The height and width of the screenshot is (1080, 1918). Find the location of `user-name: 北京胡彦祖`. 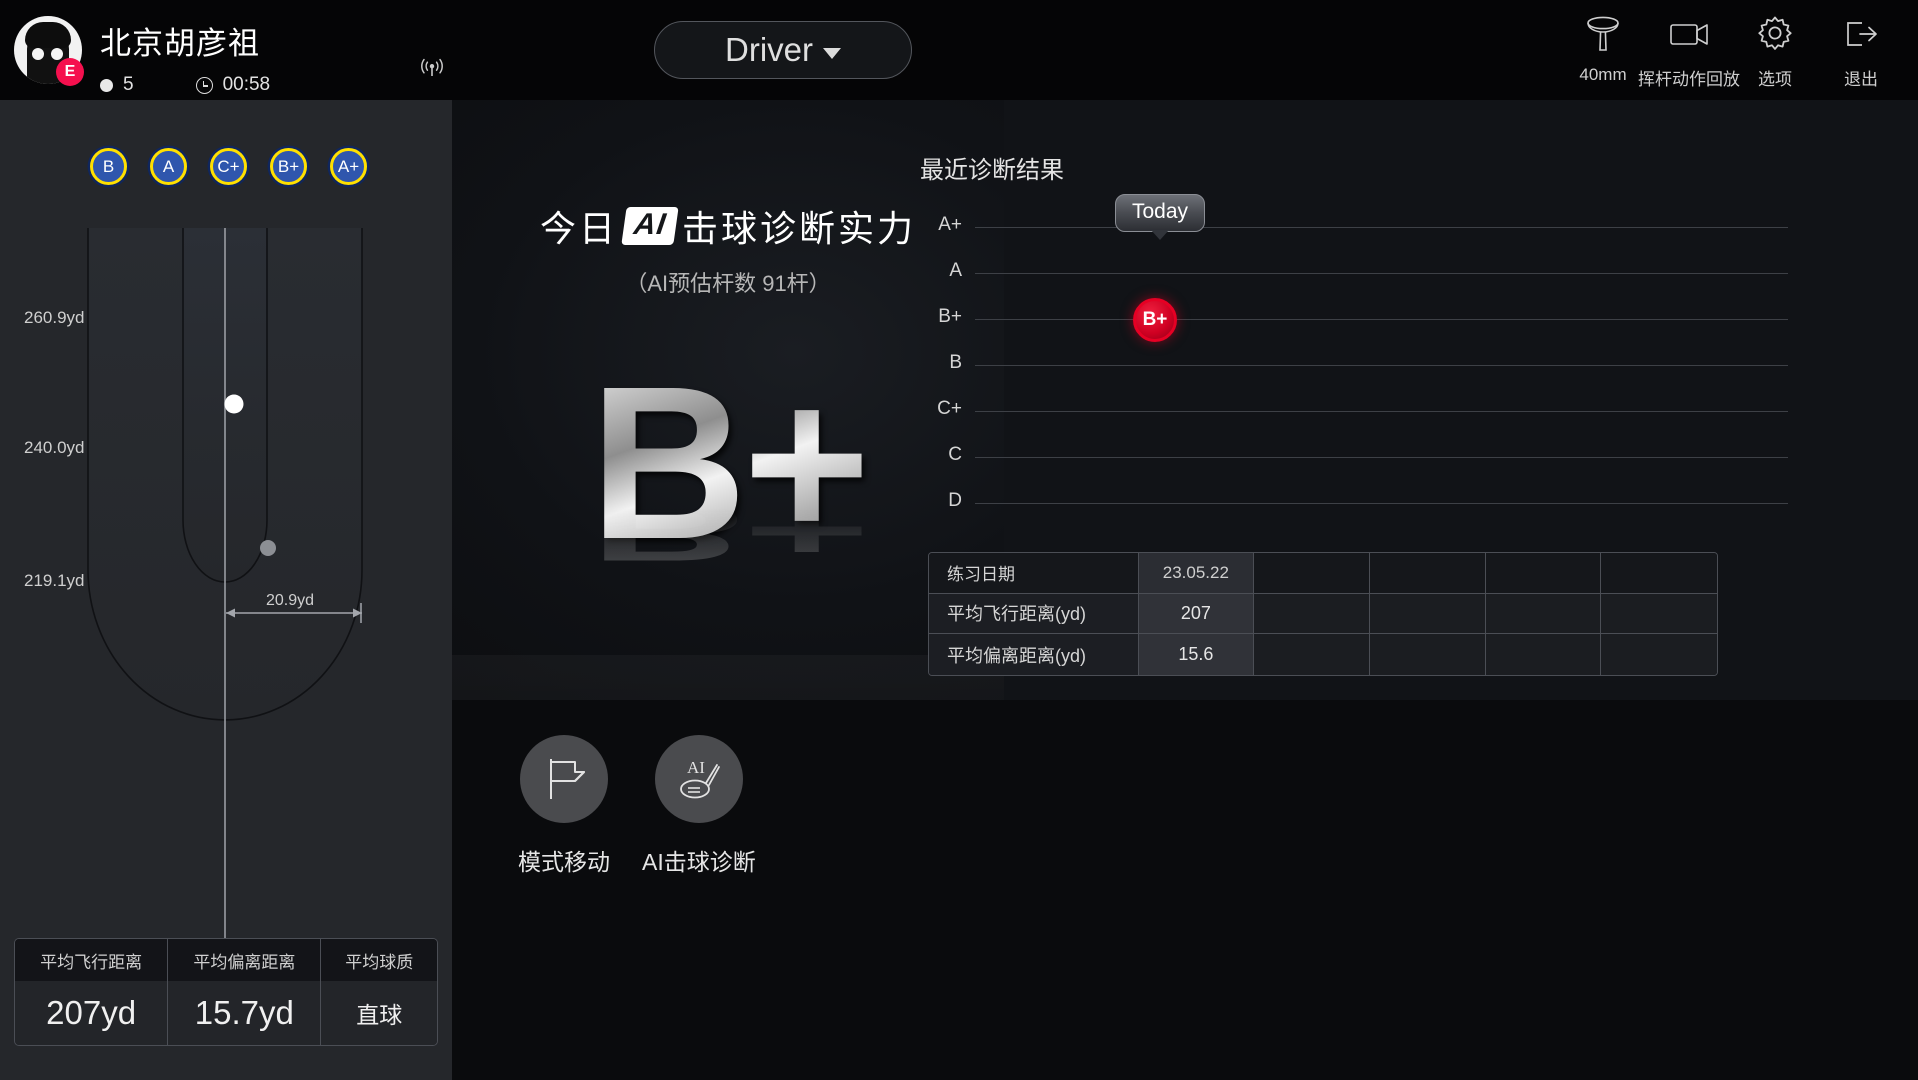

user-name: 北京胡彦祖 is located at coordinates (180, 43).